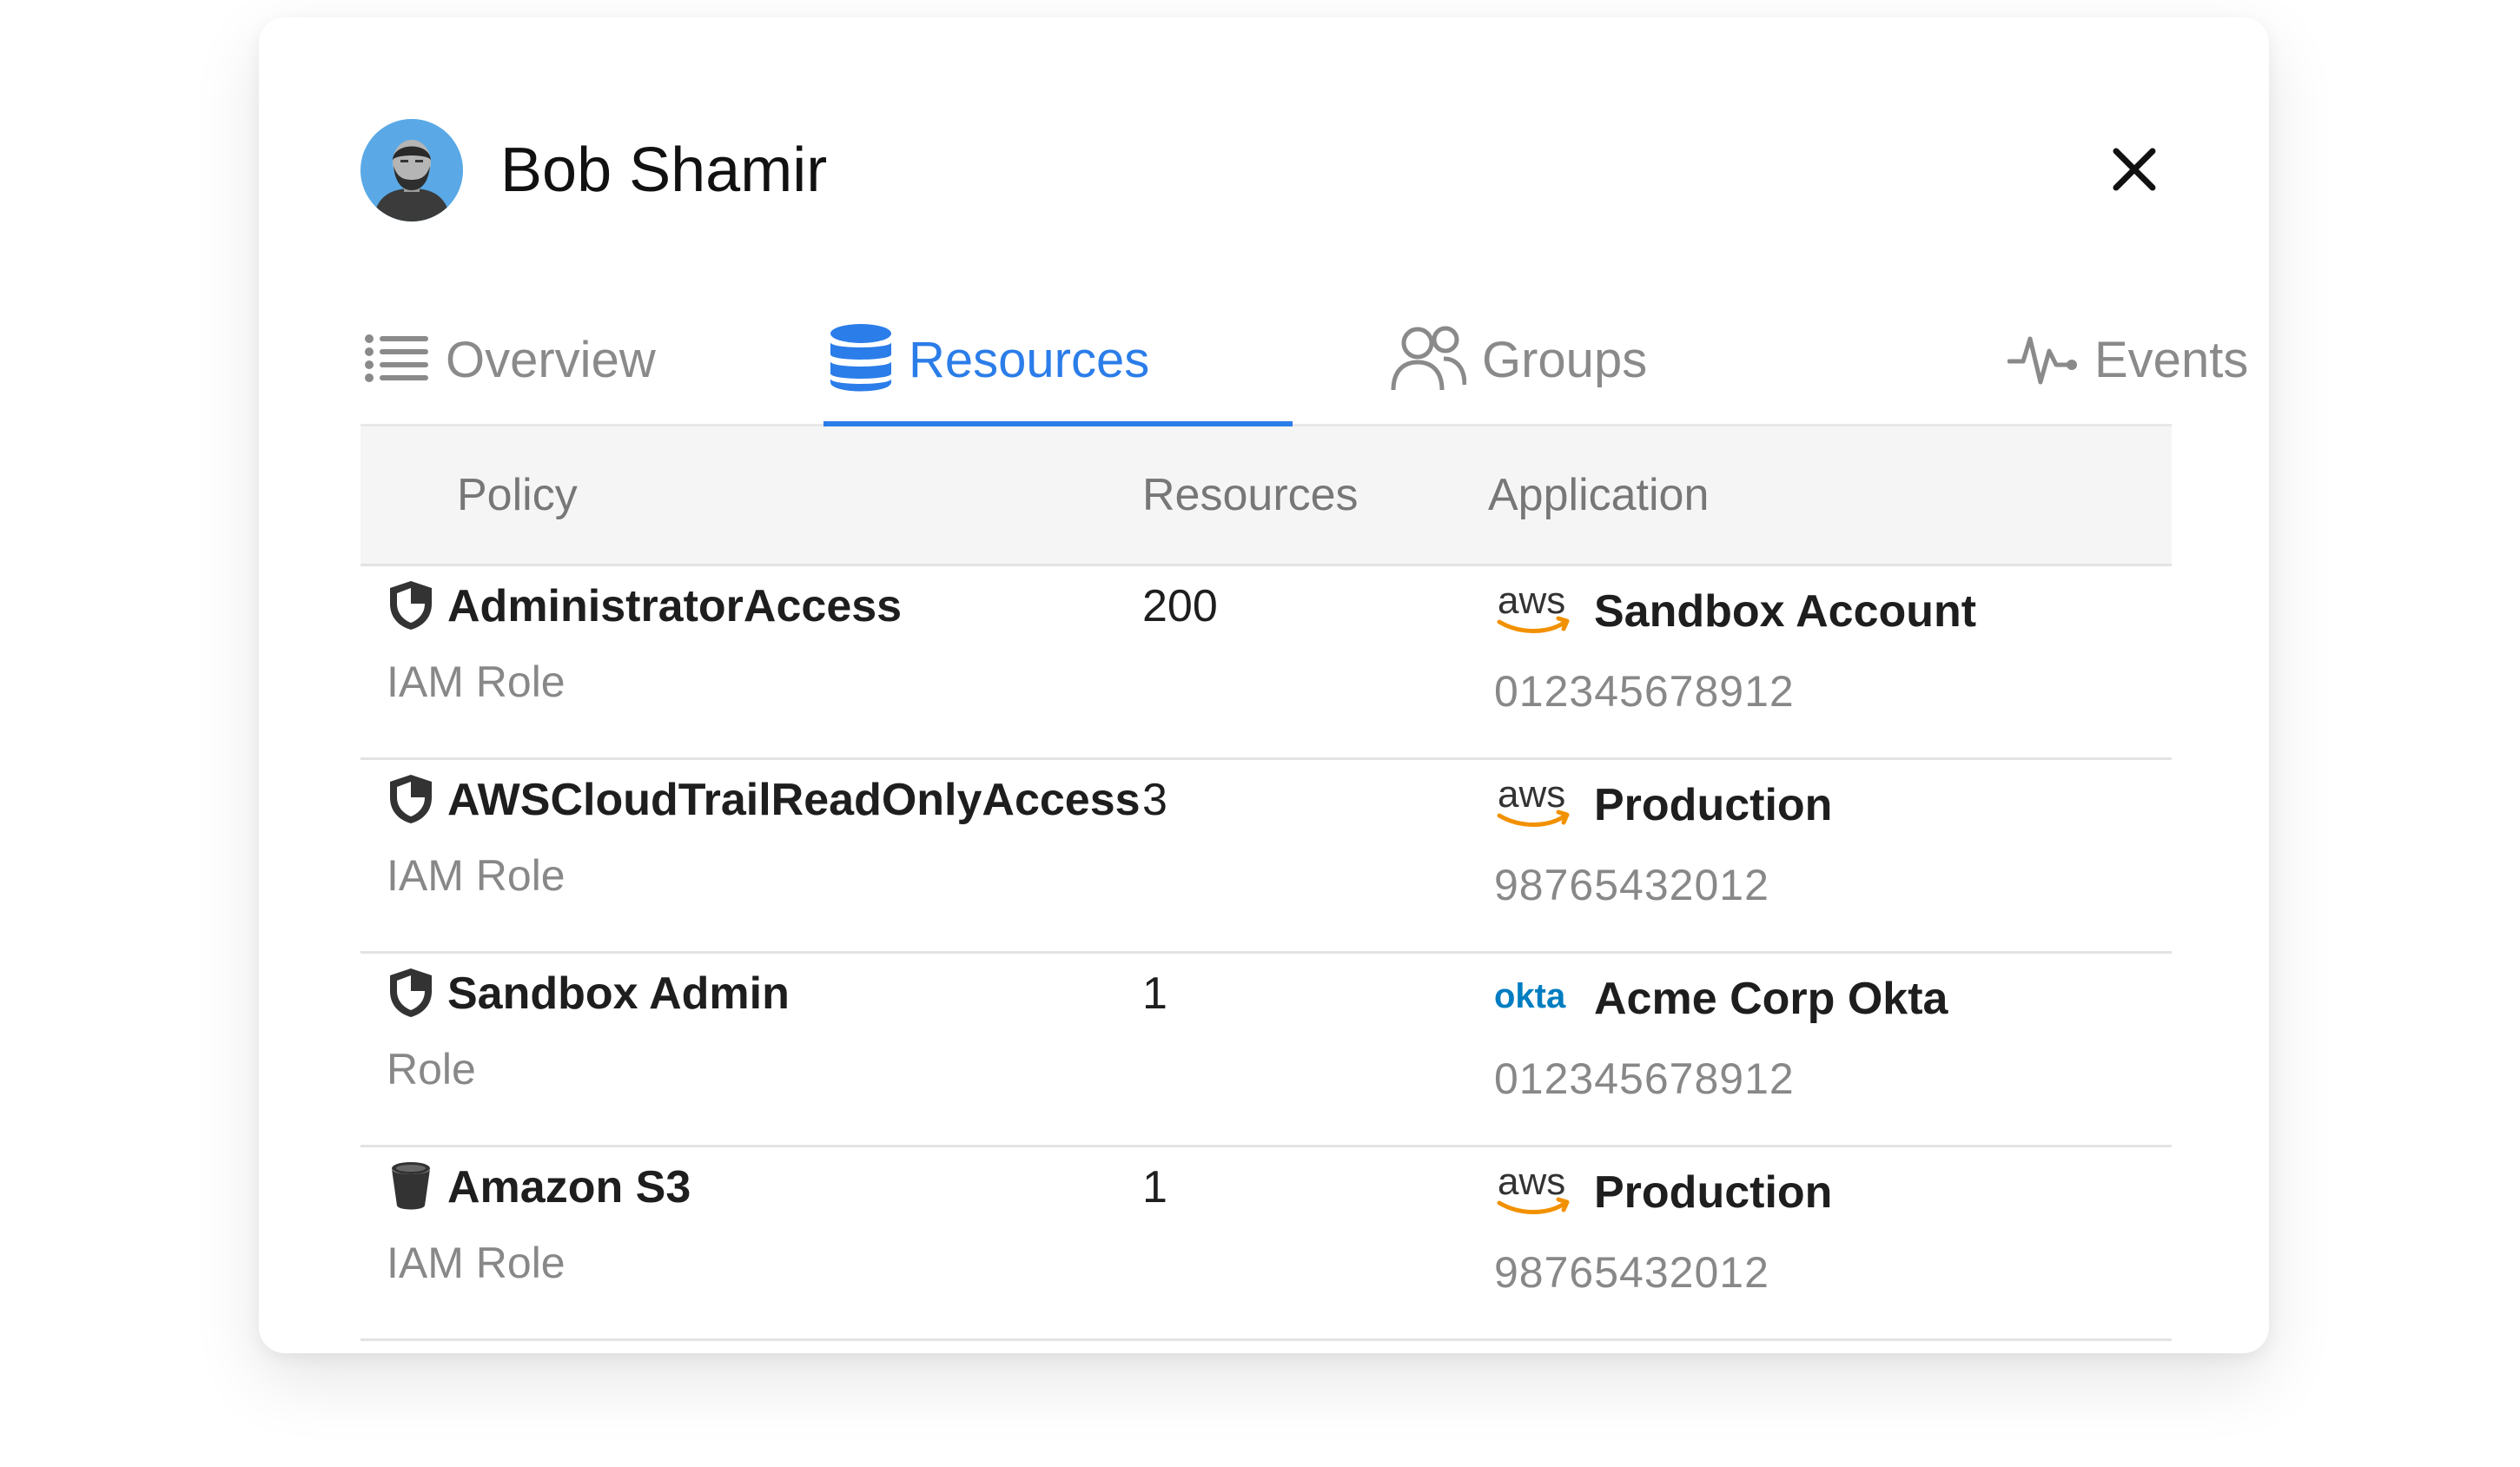 The image size is (2520, 1467). I want to click on column-header-resources: Resources, so click(1250, 495).